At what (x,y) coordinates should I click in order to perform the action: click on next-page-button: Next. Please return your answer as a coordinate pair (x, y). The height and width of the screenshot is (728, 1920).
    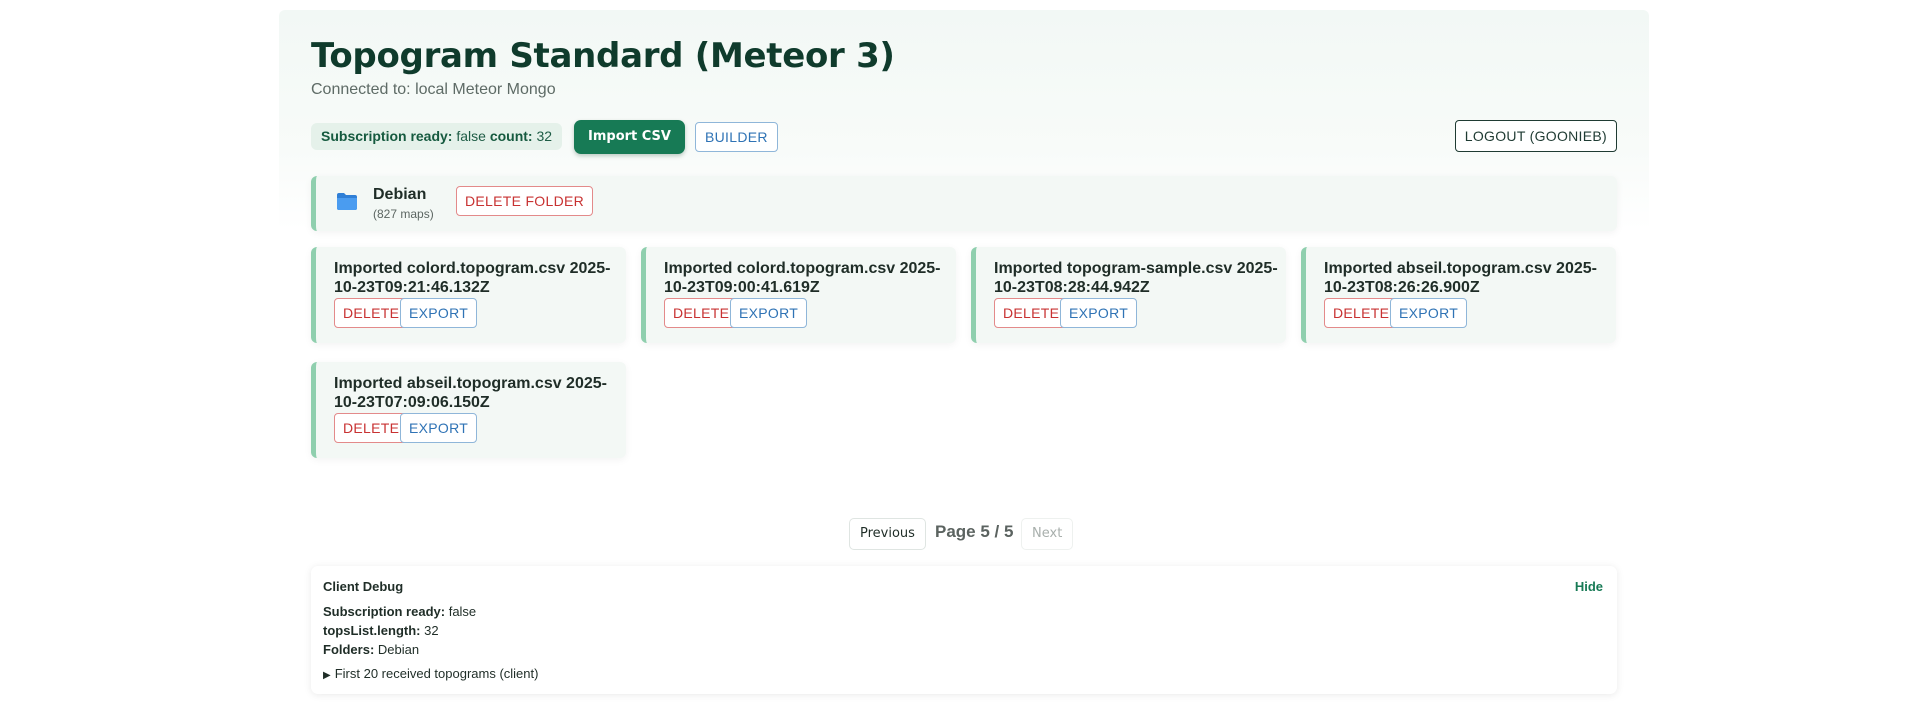
    Looking at the image, I should click on (1047, 534).